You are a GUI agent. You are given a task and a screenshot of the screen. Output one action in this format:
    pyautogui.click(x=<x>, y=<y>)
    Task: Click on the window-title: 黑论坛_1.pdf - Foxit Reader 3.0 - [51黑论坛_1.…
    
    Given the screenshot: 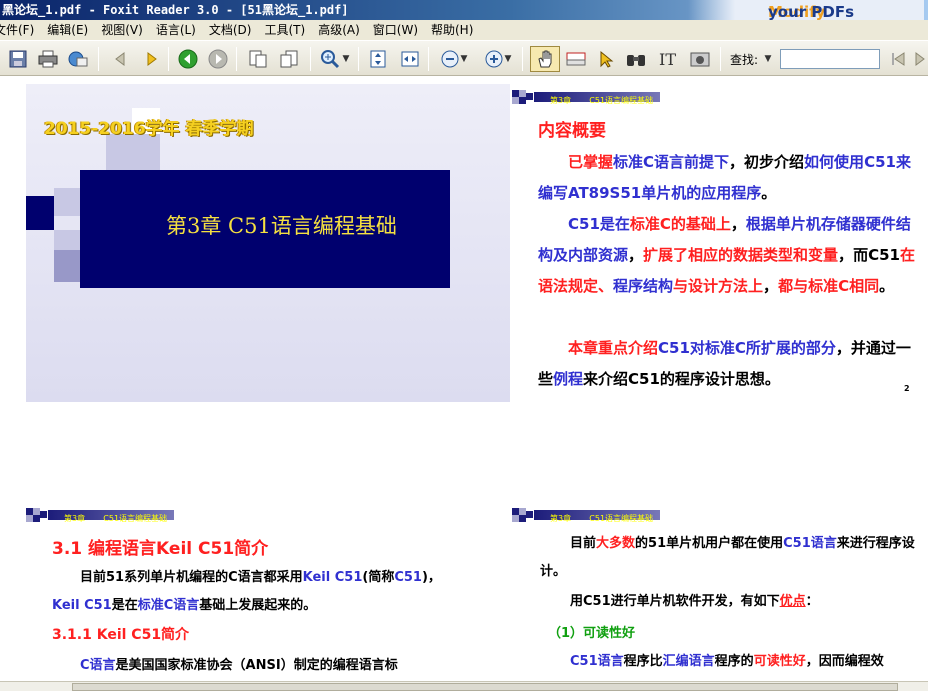 What is the action you would take?
    pyautogui.click(x=175, y=10)
    